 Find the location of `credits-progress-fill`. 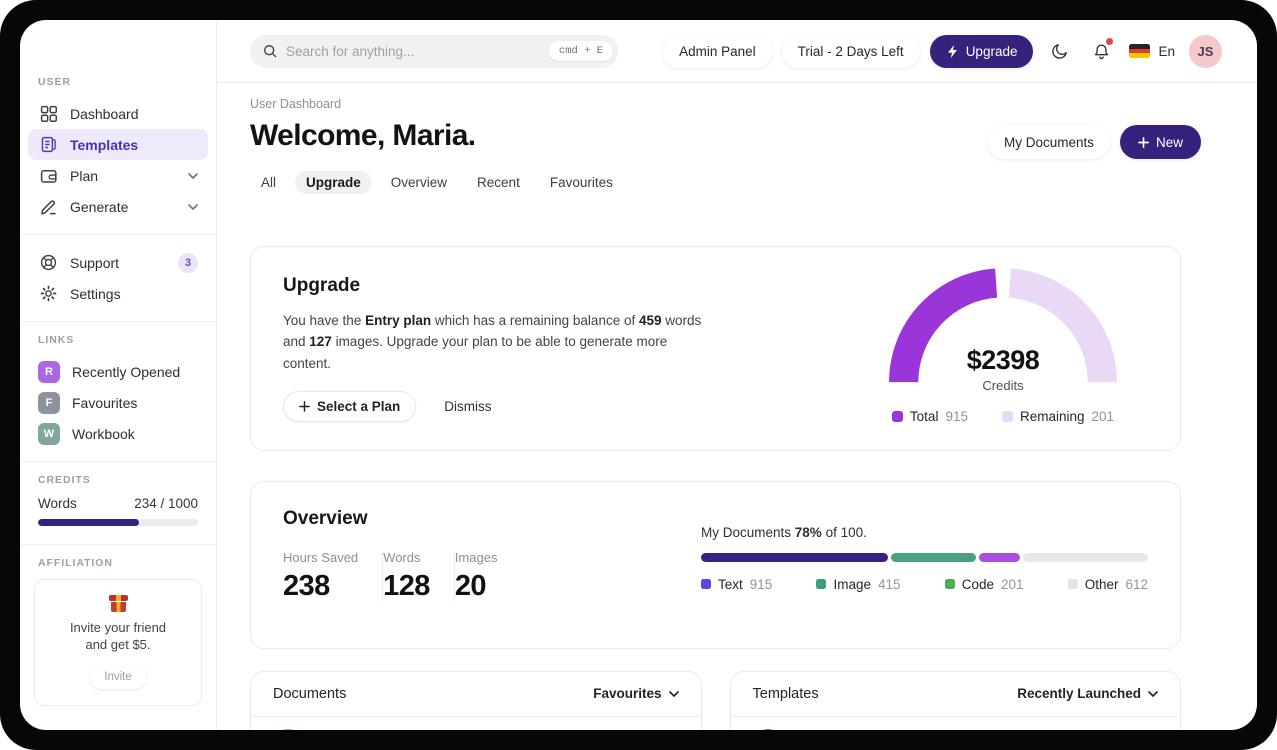

credits-progress-fill is located at coordinates (88, 522).